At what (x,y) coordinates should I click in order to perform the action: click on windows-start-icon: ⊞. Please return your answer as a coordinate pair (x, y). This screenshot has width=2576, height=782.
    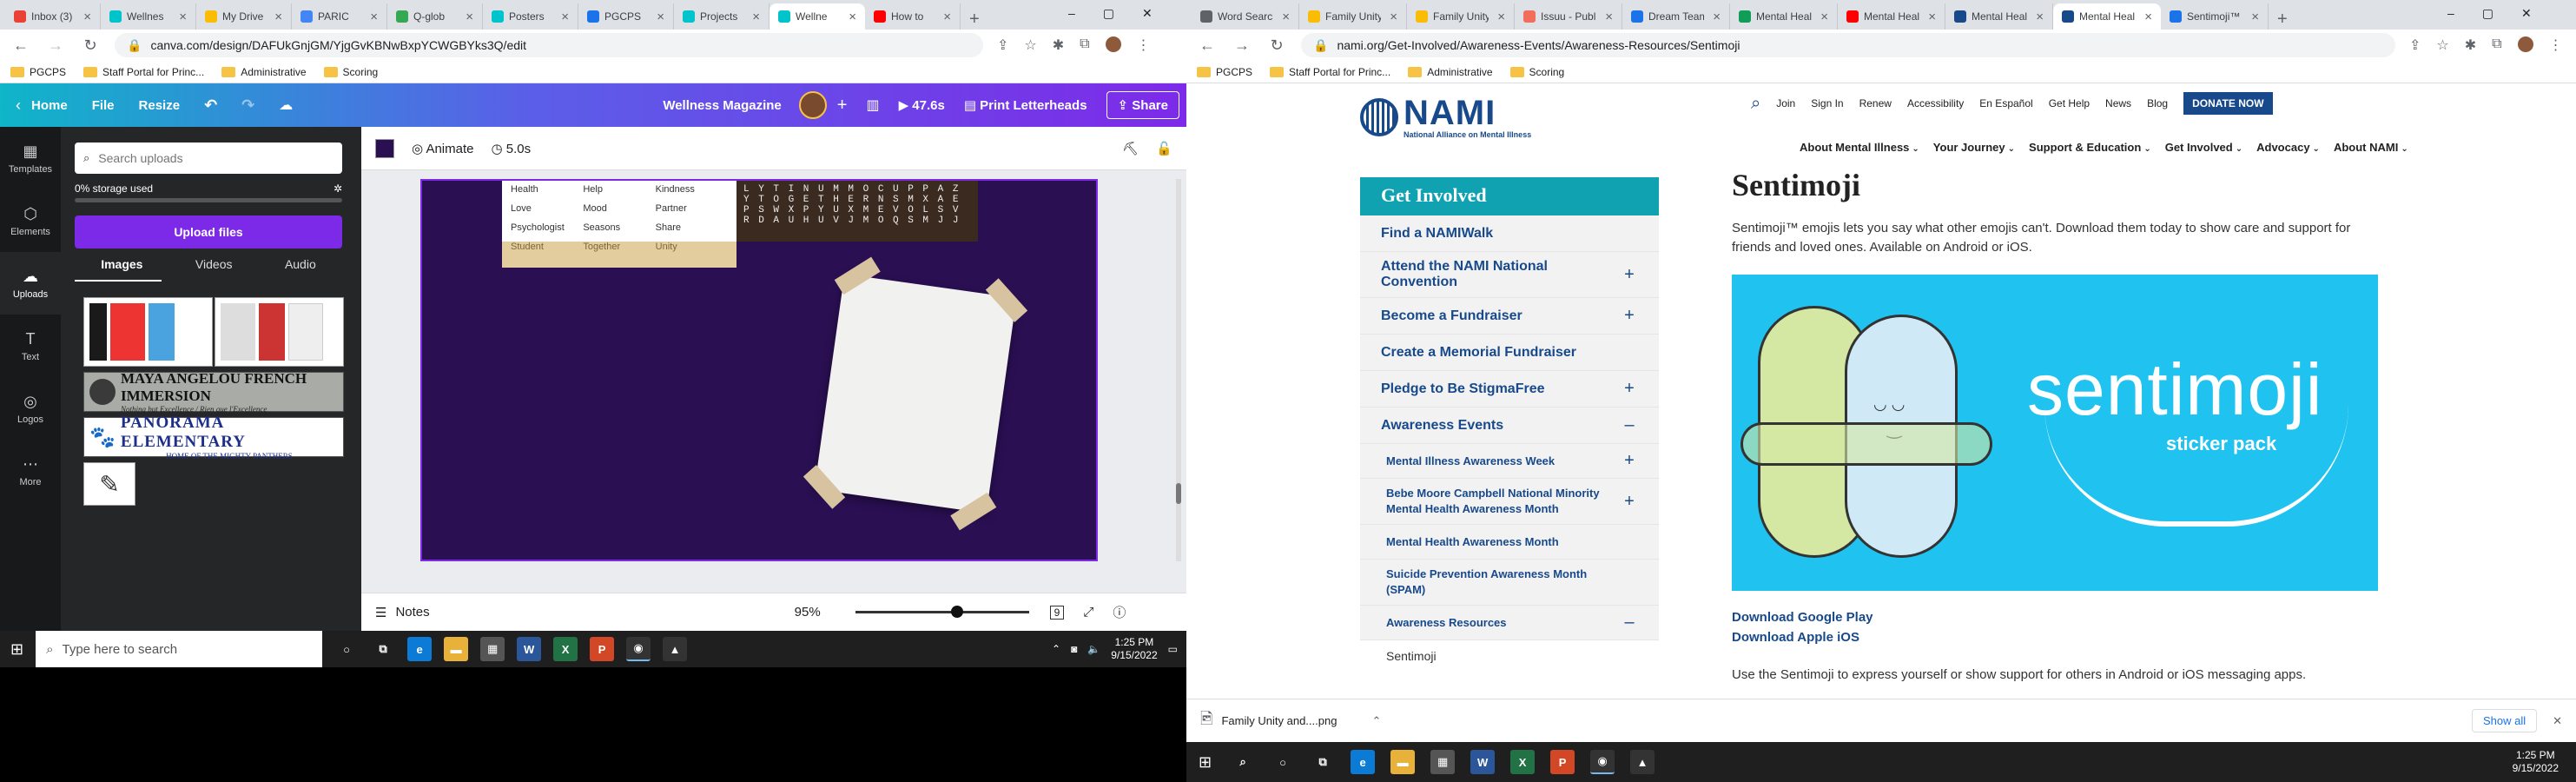
    Looking at the image, I should click on (1205, 763).